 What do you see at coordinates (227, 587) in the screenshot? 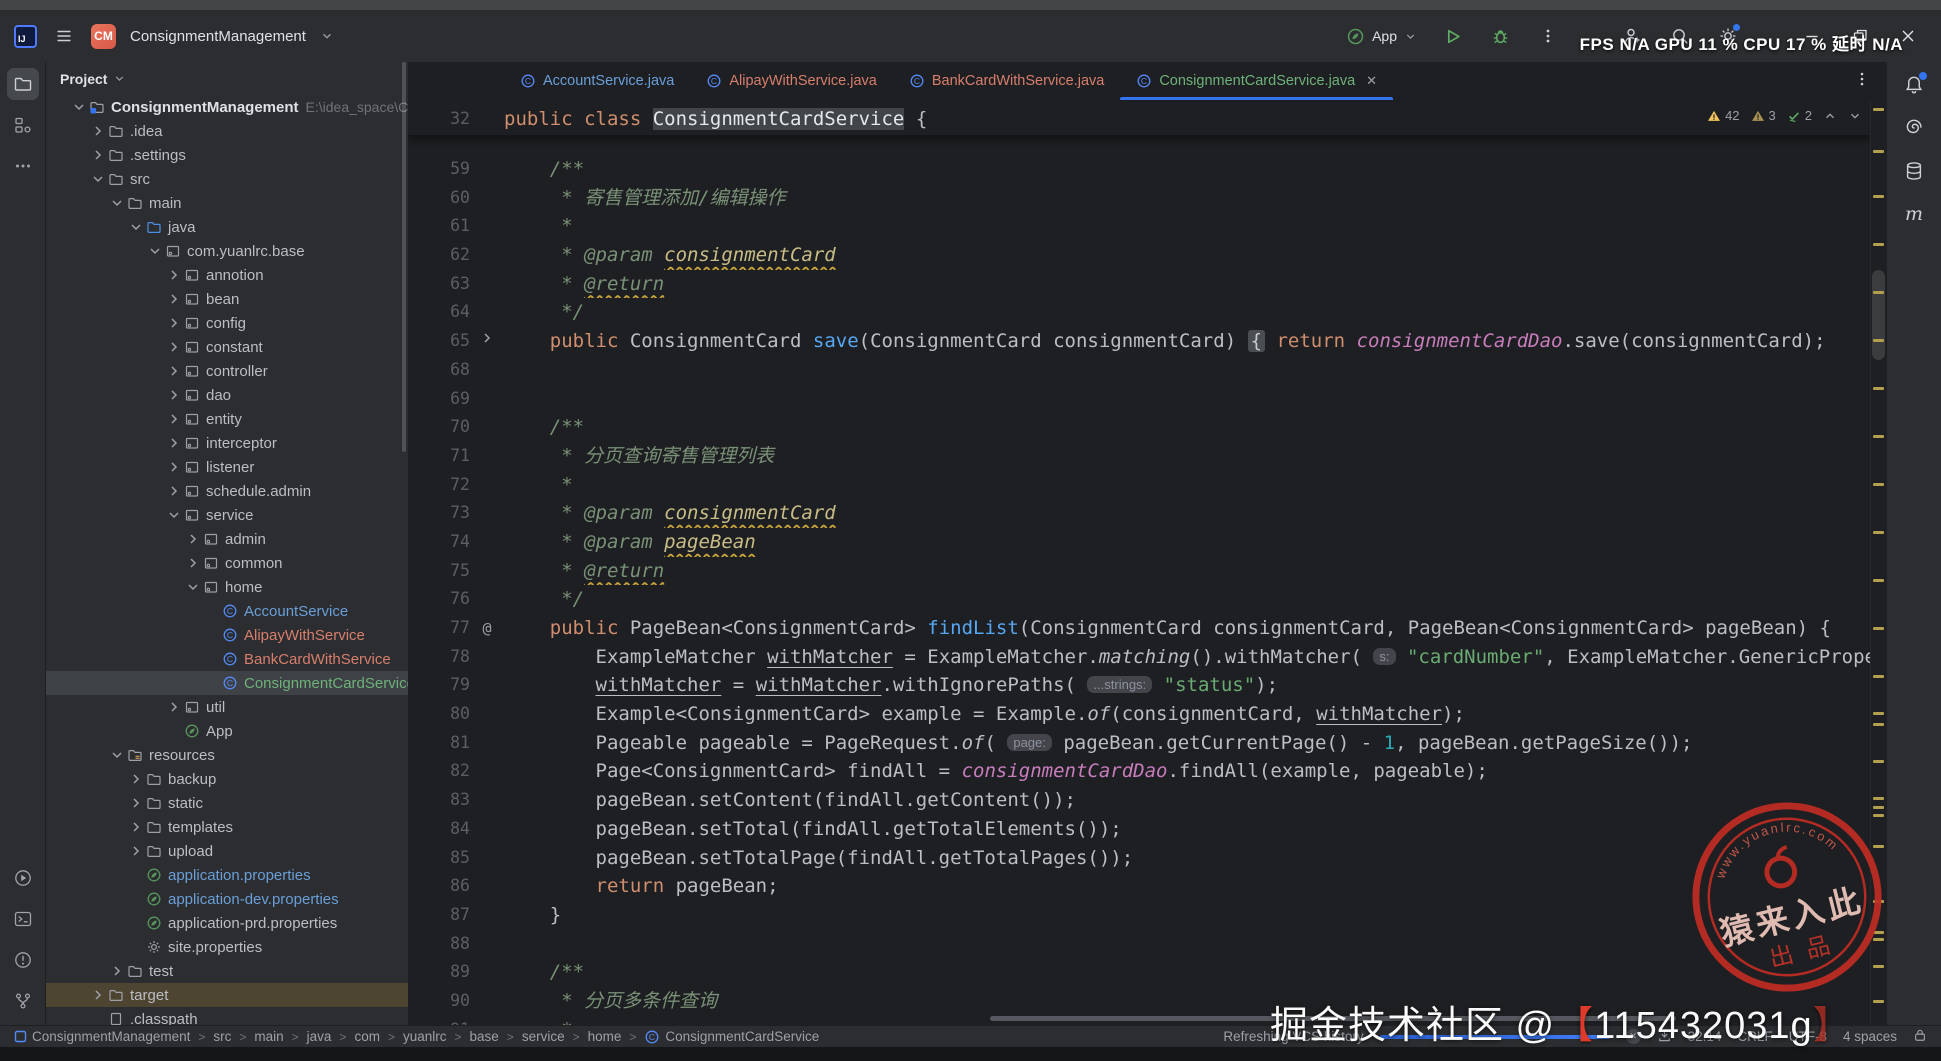
I see `tree-item-home: home` at bounding box center [227, 587].